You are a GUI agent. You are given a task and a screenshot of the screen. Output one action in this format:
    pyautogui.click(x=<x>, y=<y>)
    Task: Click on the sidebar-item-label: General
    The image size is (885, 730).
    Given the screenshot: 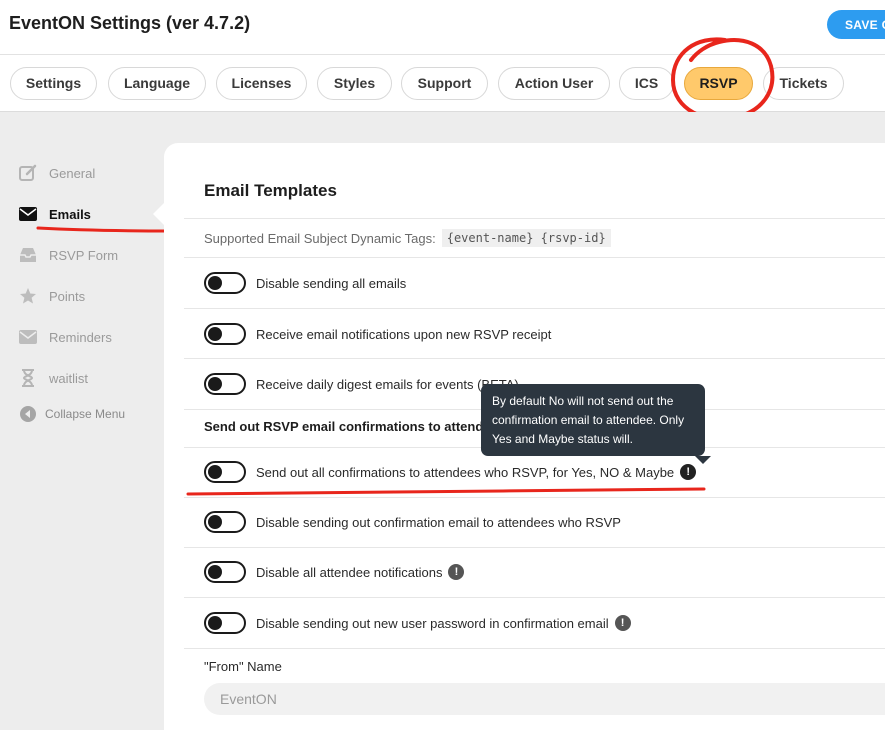 What is the action you would take?
    pyautogui.click(x=72, y=173)
    